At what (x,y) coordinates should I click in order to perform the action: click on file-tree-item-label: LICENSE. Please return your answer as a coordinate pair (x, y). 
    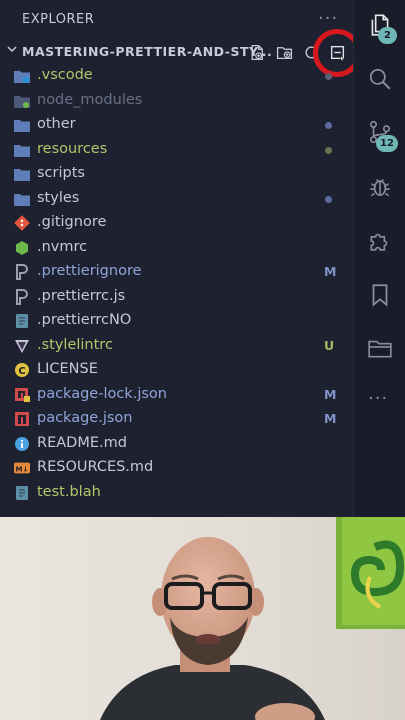
    Looking at the image, I should click on (67, 369).